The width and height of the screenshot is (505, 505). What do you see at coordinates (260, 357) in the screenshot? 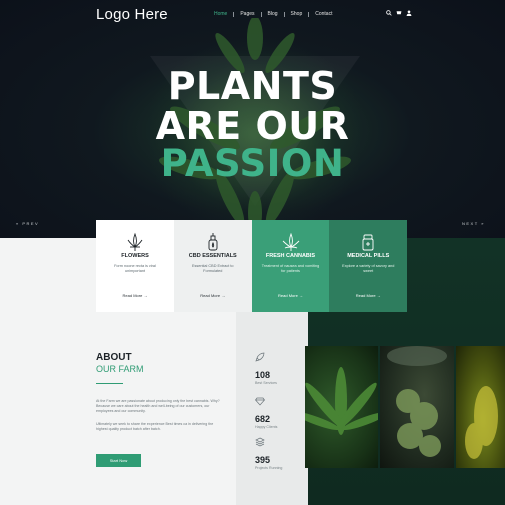
I see `rocket-icon` at bounding box center [260, 357].